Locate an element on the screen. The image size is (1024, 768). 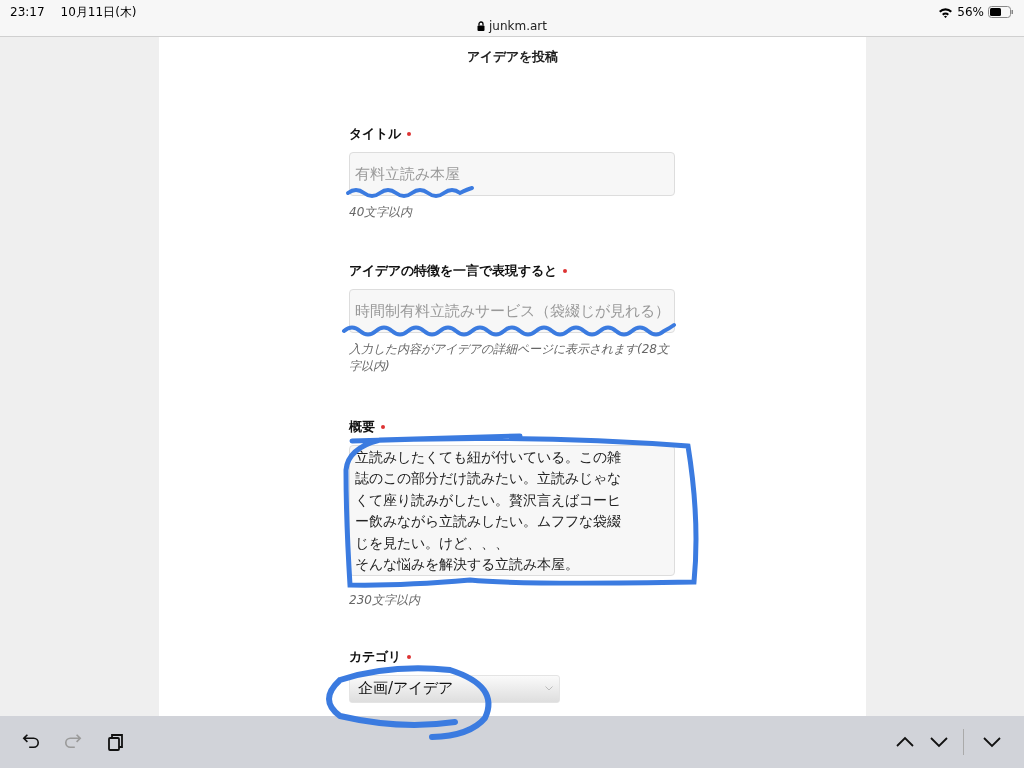
dropdown-caret-icon is located at coordinates (549, 688).